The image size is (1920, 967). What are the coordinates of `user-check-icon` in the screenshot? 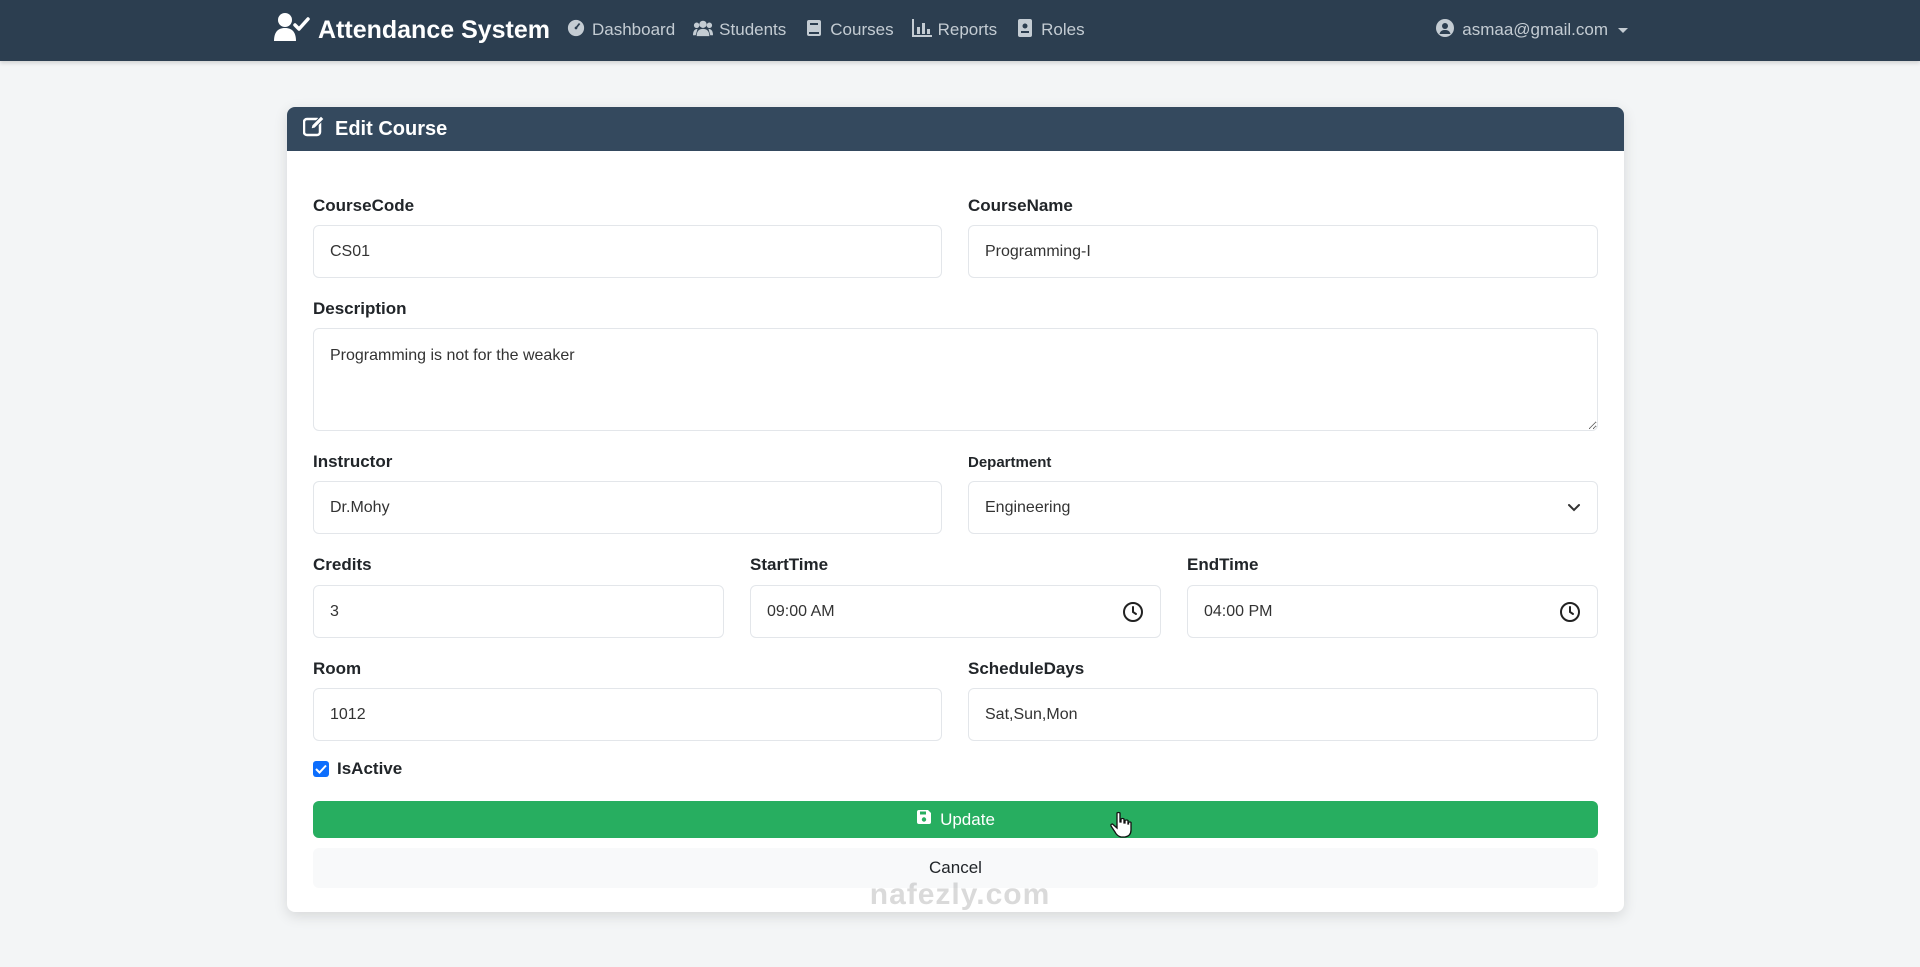 It's located at (292, 30).